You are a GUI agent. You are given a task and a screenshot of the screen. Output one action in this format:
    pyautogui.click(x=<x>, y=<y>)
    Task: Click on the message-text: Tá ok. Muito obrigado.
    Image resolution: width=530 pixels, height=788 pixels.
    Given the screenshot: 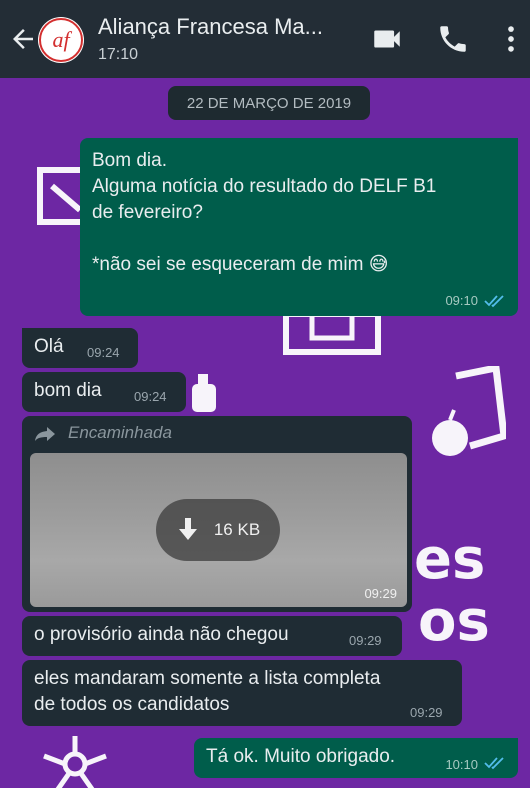 What is the action you would take?
    pyautogui.click(x=301, y=756)
    